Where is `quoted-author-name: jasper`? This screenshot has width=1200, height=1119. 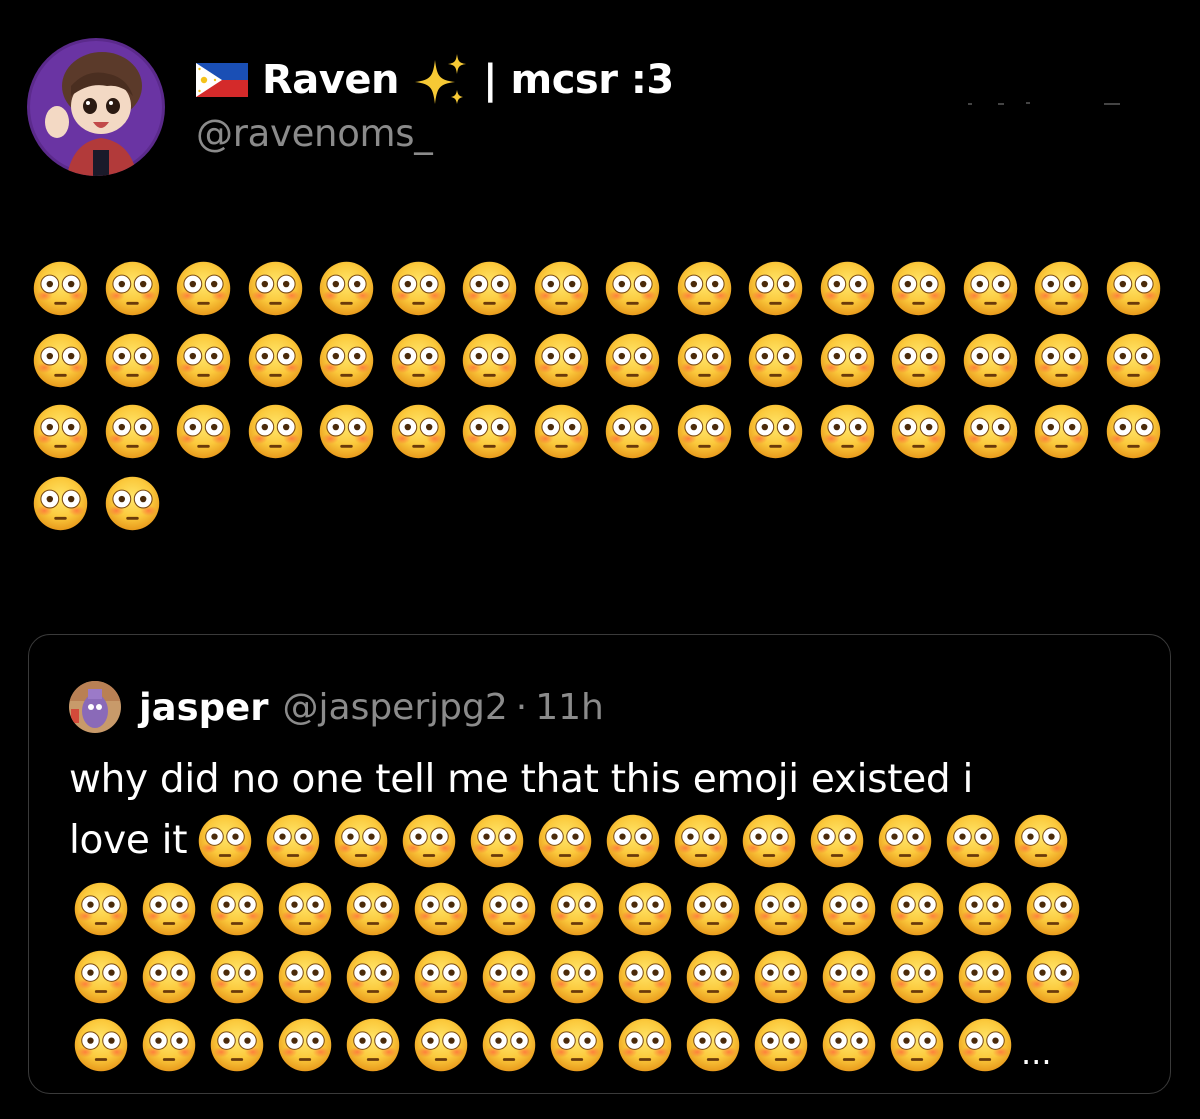 quoted-author-name: jasper is located at coordinates (204, 707).